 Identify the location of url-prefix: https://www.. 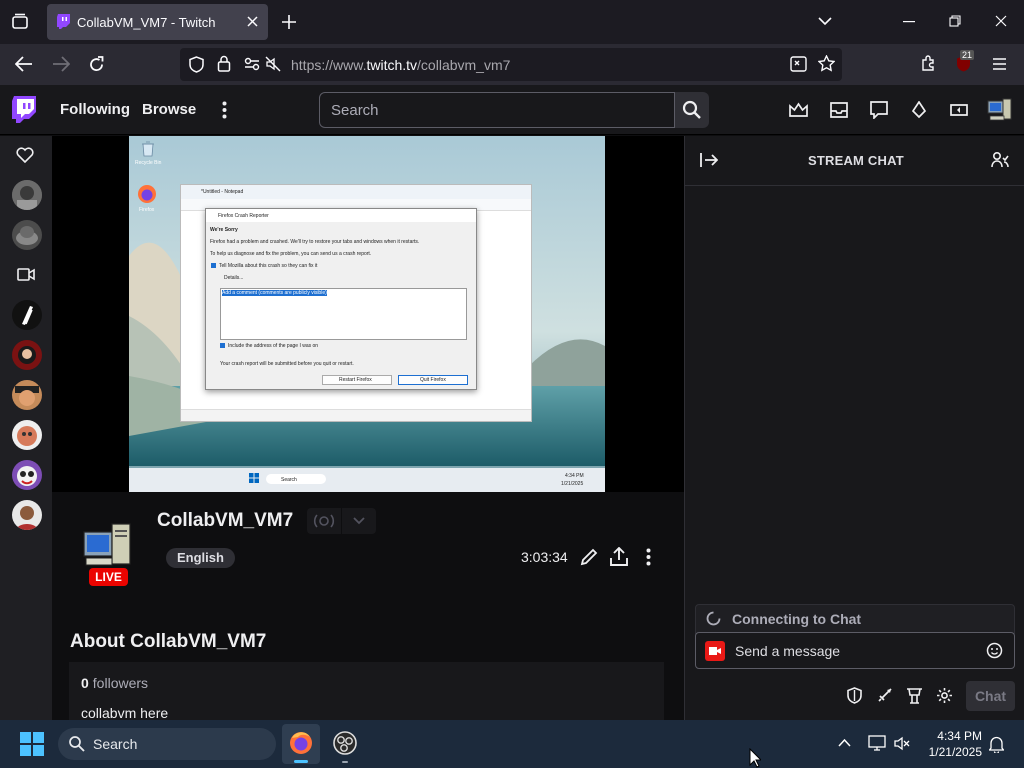
(329, 65).